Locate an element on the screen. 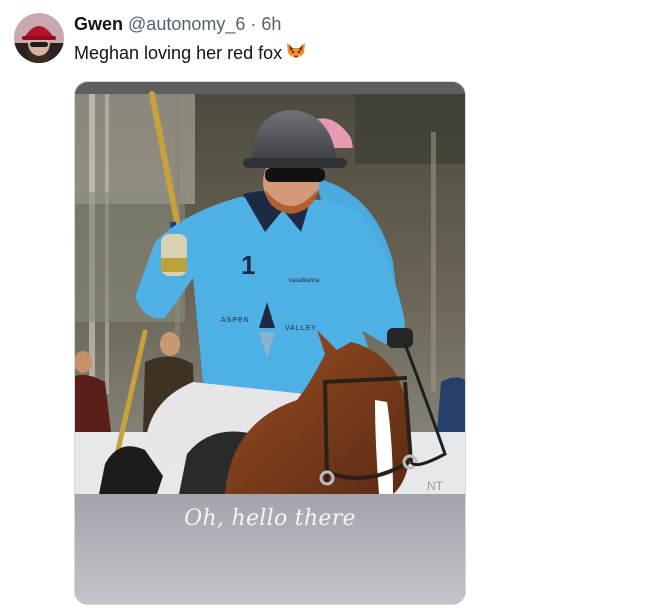 Image resolution: width=667 pixels, height=616 pixels. jersey-brand: casablanca is located at coordinates (304, 281).